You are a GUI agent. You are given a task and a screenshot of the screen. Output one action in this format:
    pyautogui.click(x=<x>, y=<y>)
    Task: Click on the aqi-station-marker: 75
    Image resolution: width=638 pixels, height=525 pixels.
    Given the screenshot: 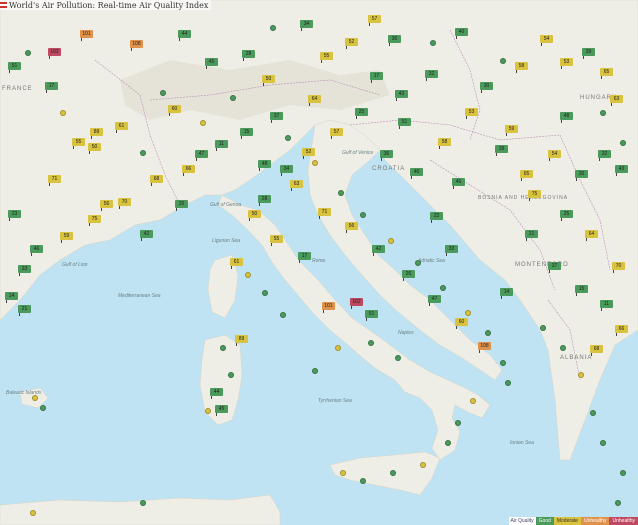 What is the action you would take?
    pyautogui.click(x=94, y=220)
    